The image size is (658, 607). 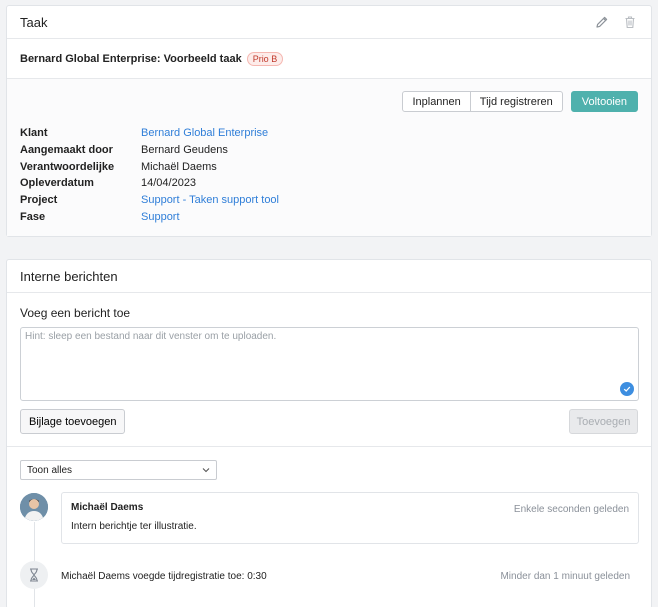 I want to click on messages-card-header: Interne berichten, so click(x=329, y=276).